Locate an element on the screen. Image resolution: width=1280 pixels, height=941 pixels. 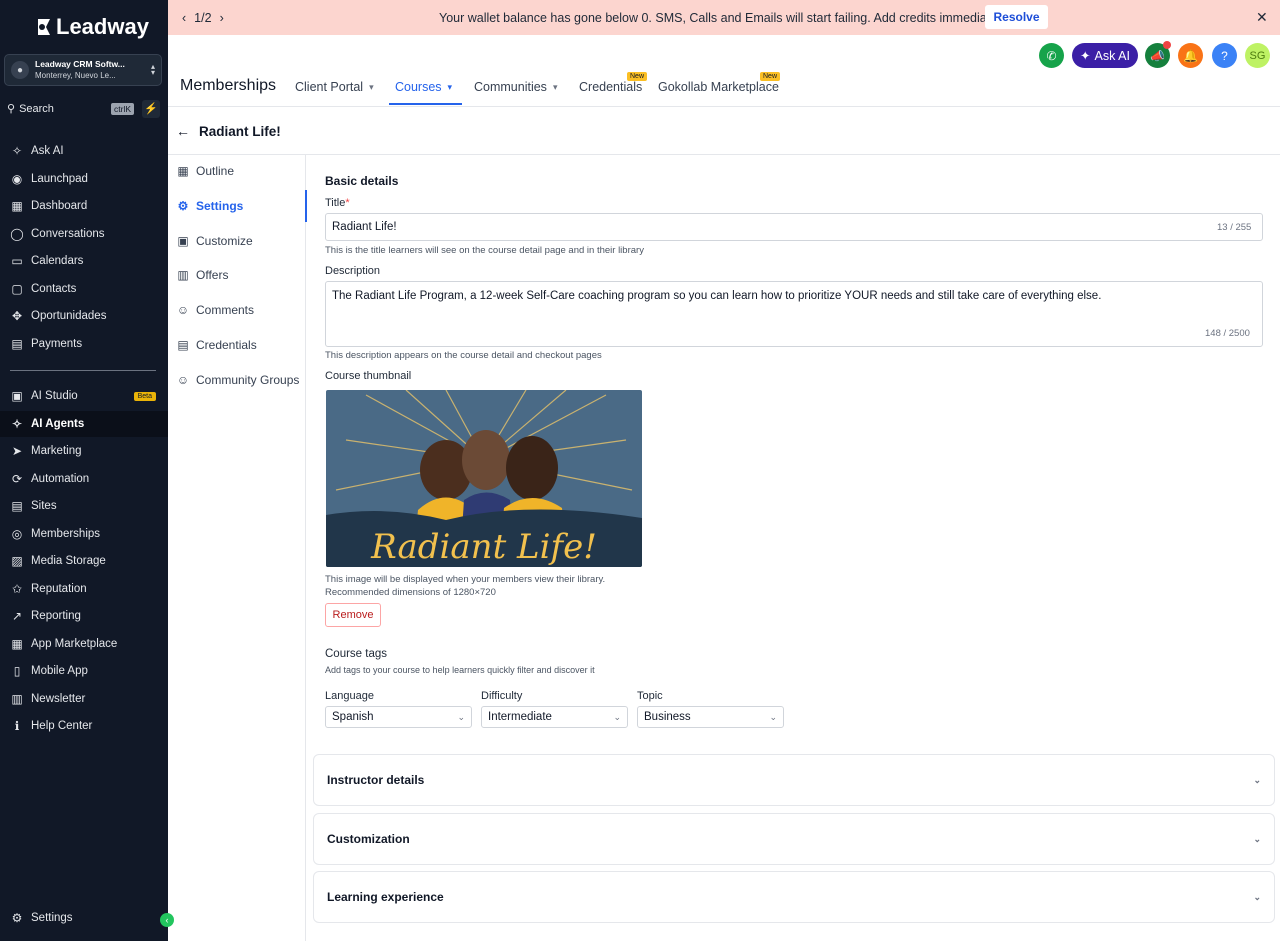
sidebar-item-label: Newsletter is located at coordinates (58, 698).